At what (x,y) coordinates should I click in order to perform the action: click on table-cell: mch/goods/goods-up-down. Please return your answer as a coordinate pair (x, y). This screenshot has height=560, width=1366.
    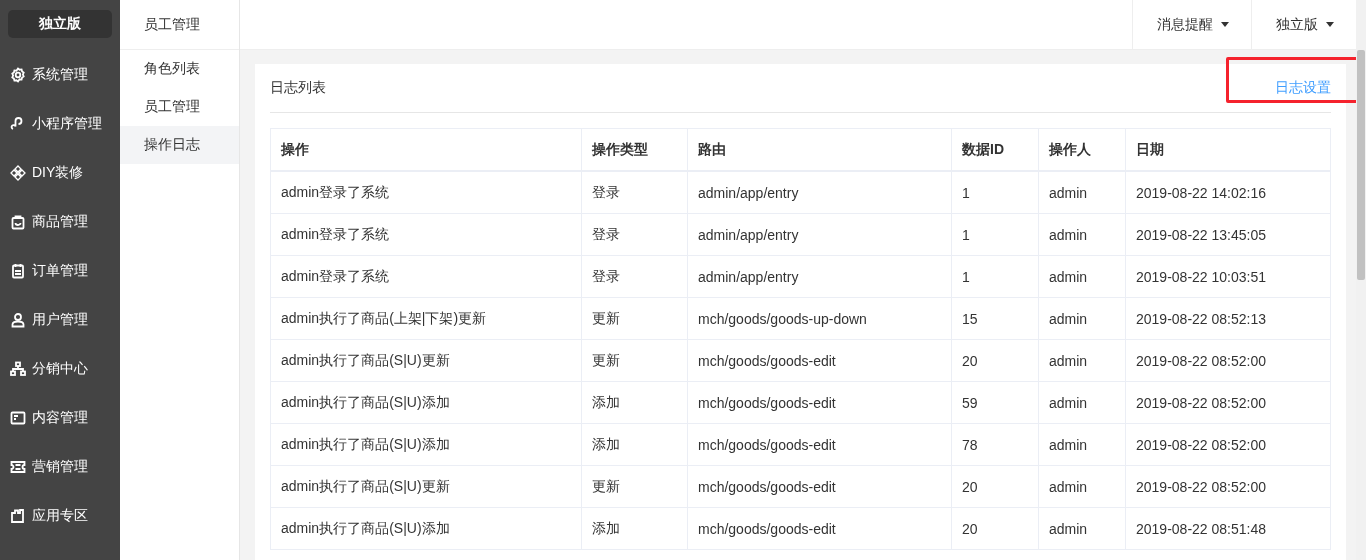
    Looking at the image, I should click on (819, 318).